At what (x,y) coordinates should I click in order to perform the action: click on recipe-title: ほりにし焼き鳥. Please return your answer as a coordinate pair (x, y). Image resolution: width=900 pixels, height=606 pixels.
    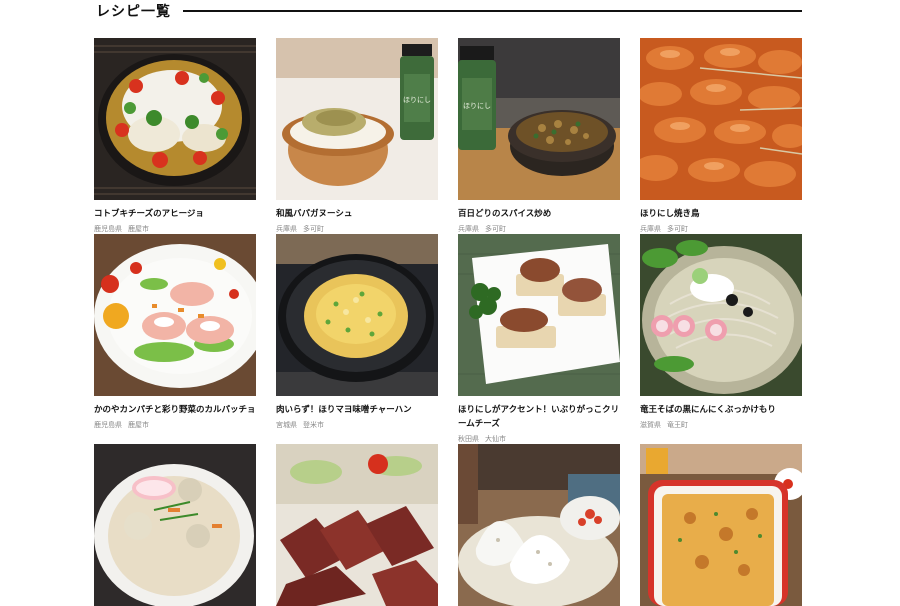
    Looking at the image, I should click on (721, 214).